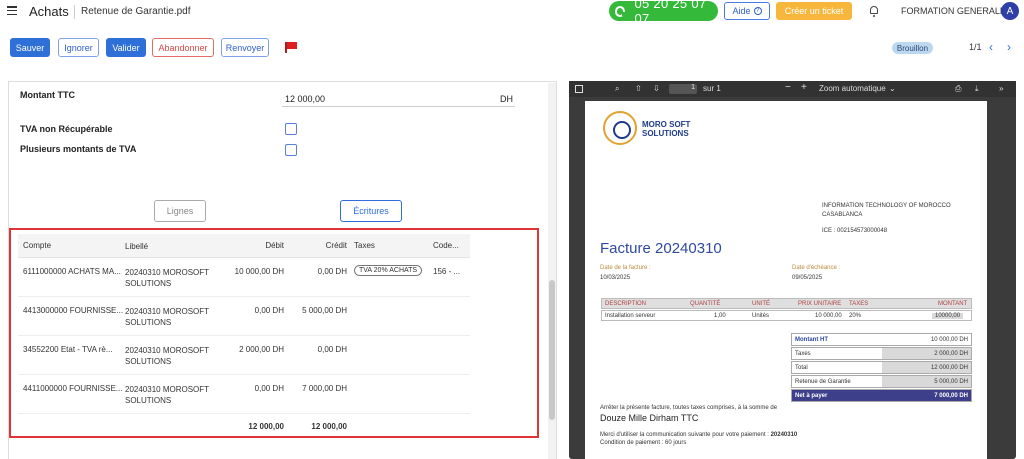 Image resolution: width=1024 pixels, height=459 pixels. What do you see at coordinates (958, 89) in the screenshot?
I see `print-icon: ⎙` at bounding box center [958, 89].